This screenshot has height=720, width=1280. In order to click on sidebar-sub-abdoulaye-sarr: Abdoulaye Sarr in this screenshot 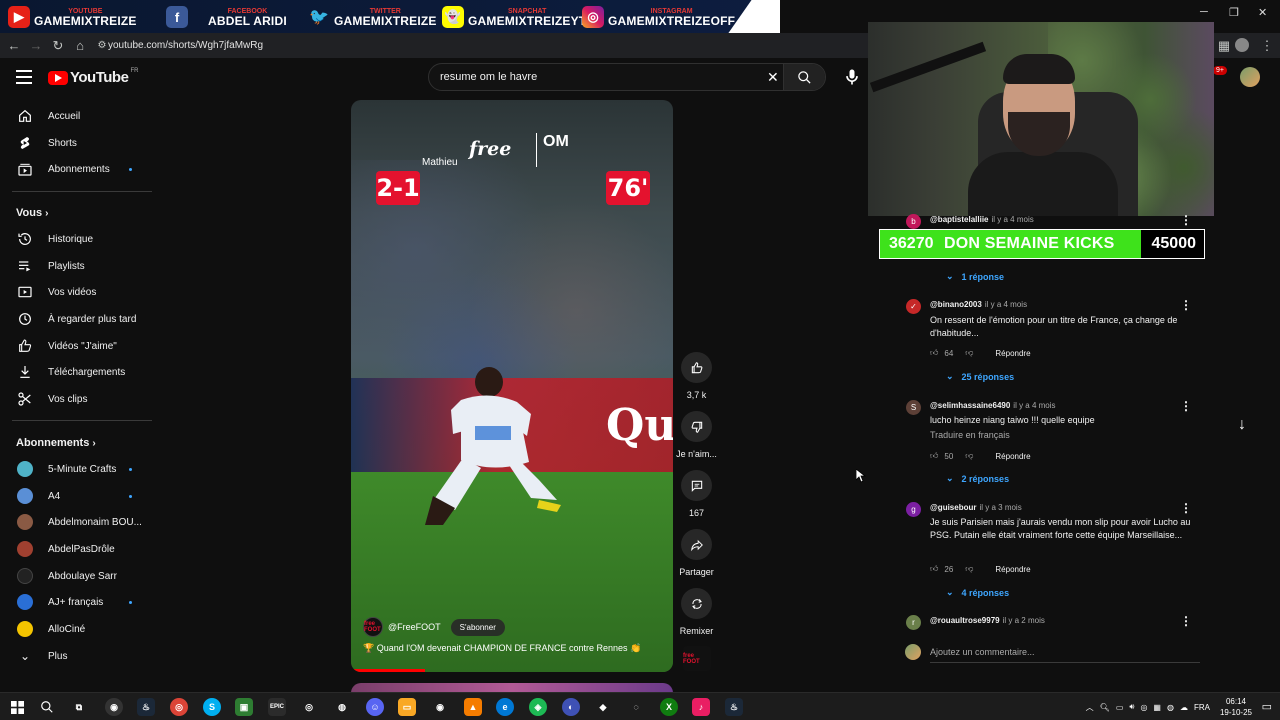, I will do `click(76, 576)`.